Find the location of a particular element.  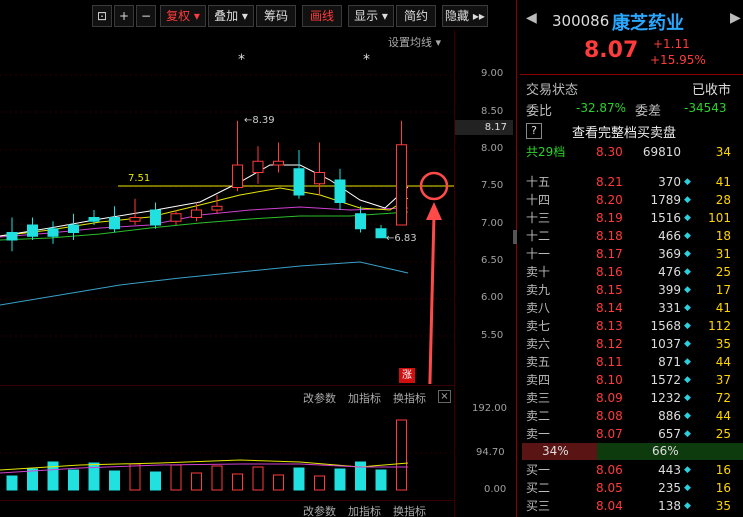

bid-row: 买三 8.04 138 ◆ 35 is located at coordinates (633, 506).